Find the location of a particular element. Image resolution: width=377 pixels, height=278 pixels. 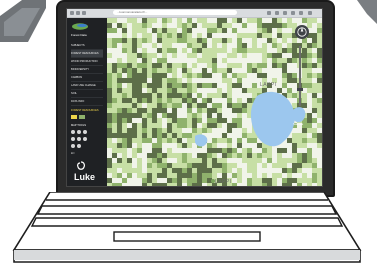

zoom-slider-handle is located at coordinates (300, 89).